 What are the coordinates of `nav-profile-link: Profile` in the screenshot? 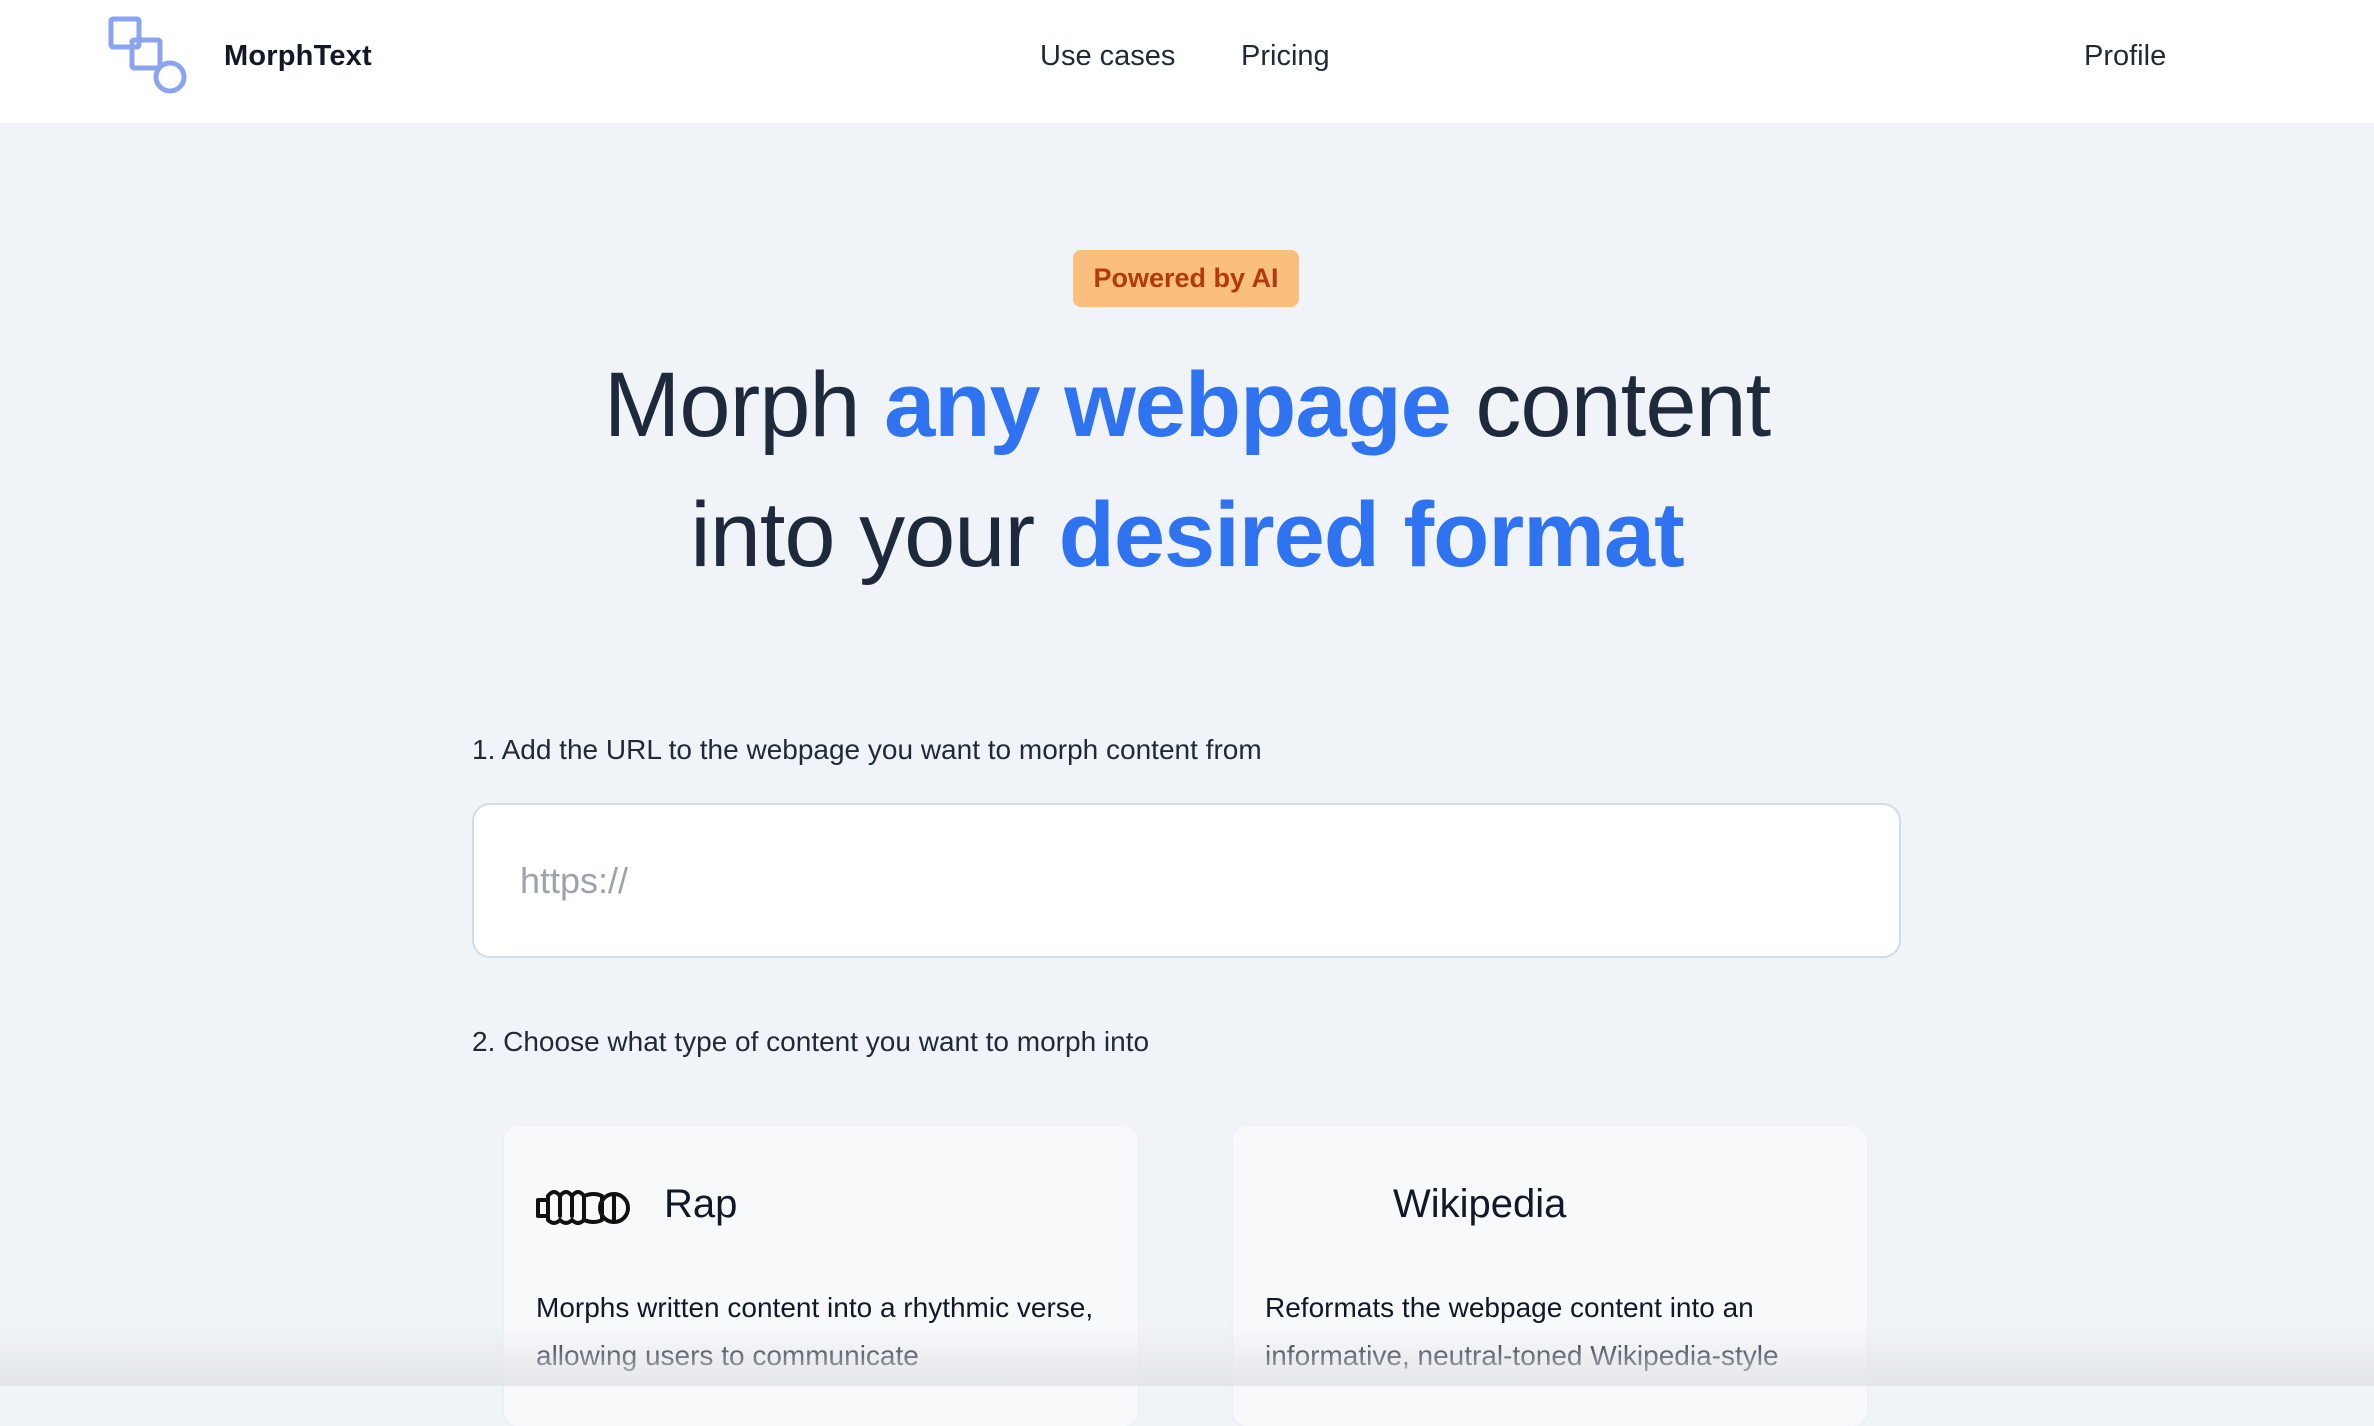 It's located at (2125, 56).